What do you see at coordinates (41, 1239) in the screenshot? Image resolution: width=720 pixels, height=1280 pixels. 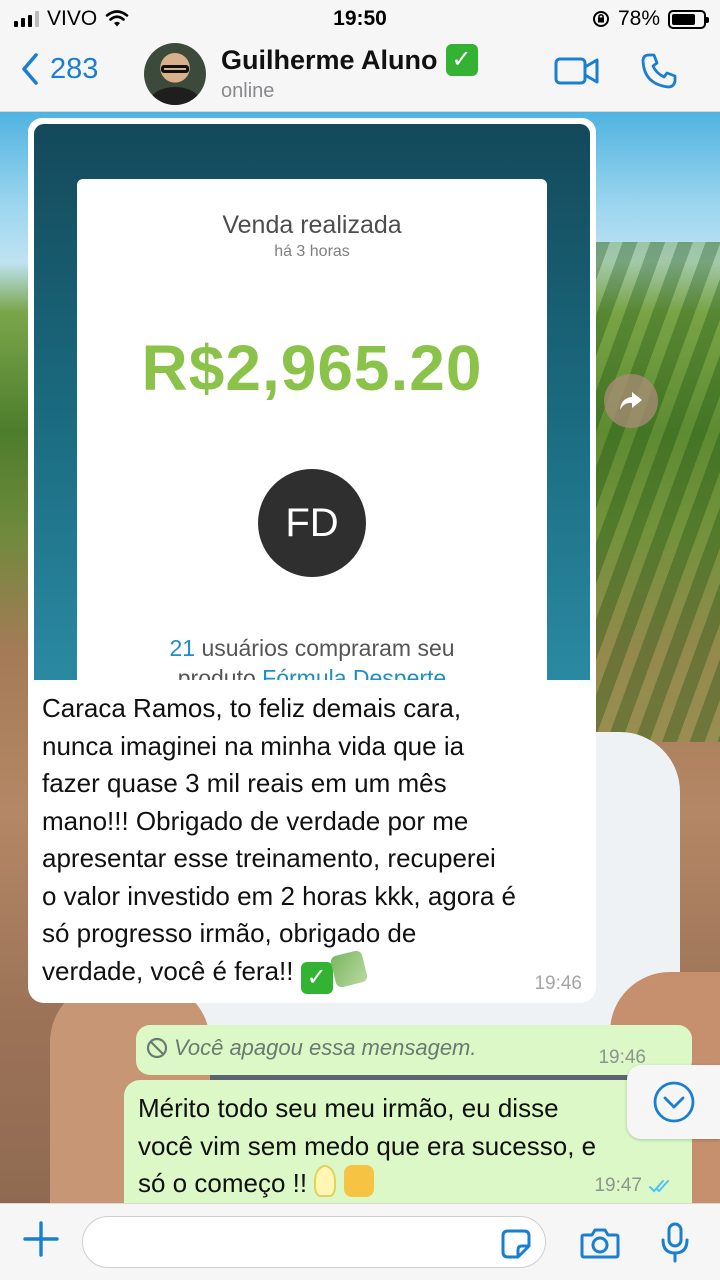 I see `plus-icon` at bounding box center [41, 1239].